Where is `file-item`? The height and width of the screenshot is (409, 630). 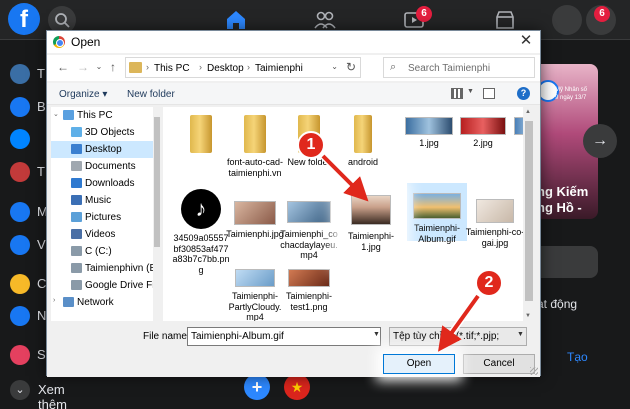
file-item is located at coordinates (201, 147).